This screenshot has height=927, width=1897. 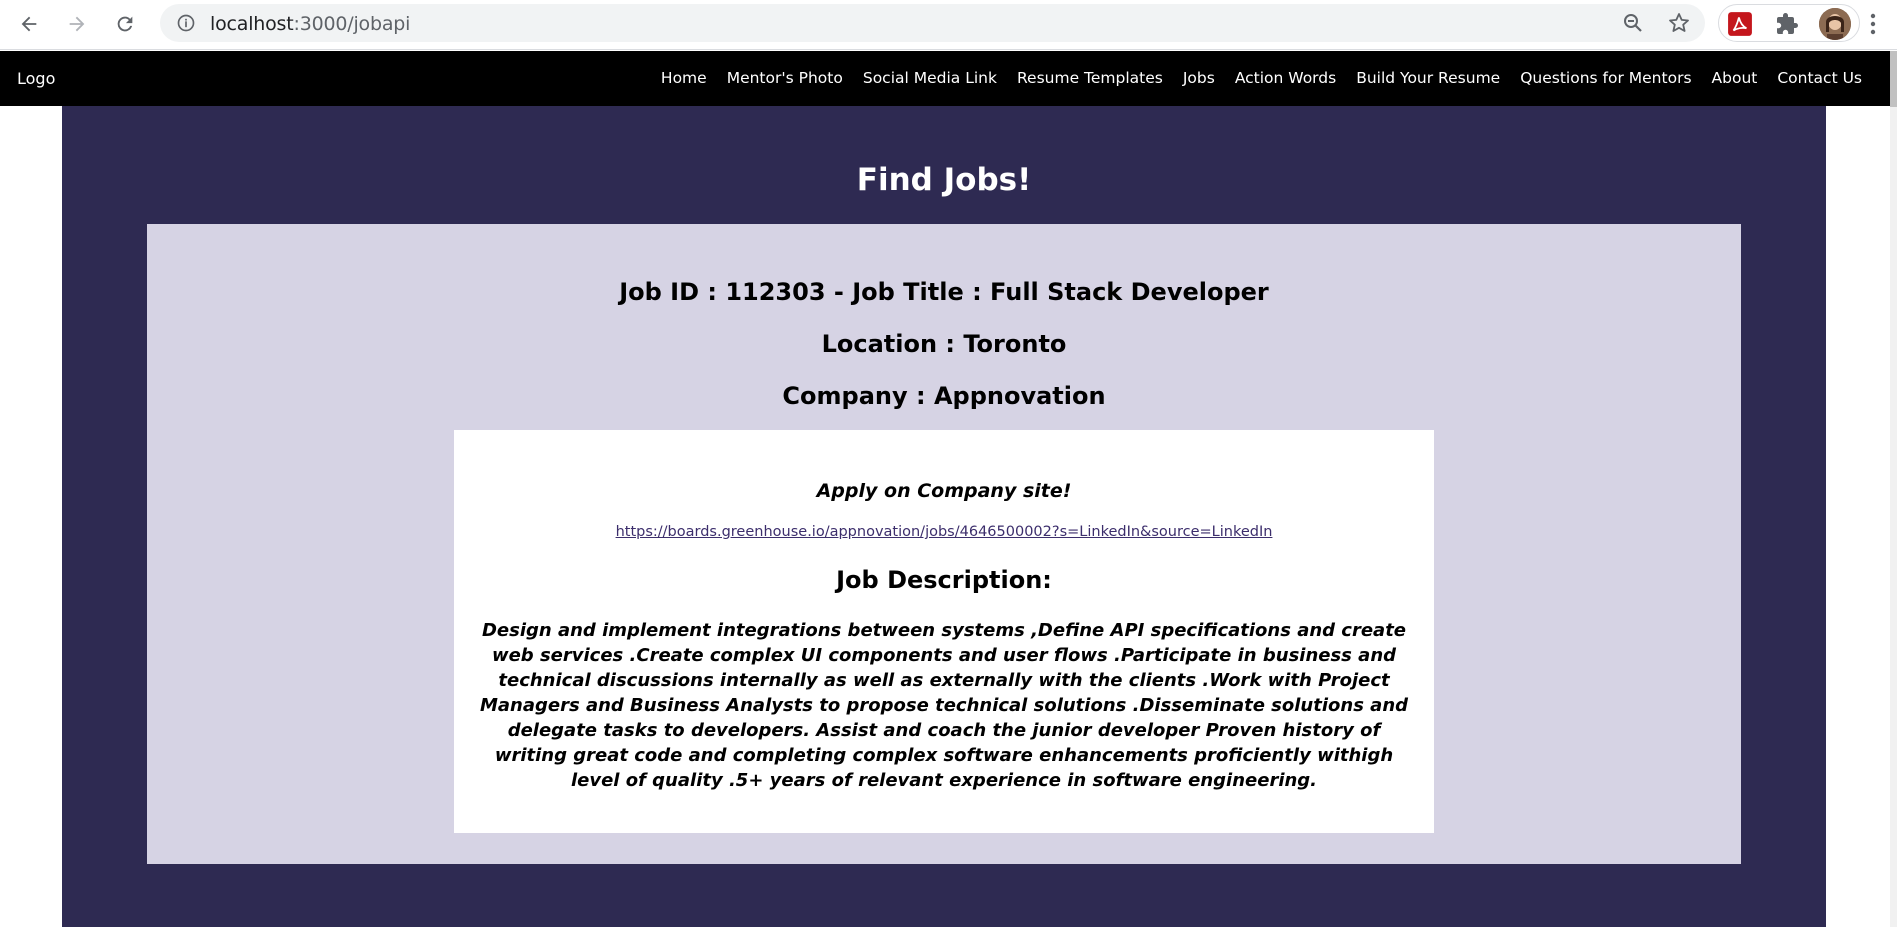 I want to click on job-description-heading: Job Description:, so click(x=944, y=580).